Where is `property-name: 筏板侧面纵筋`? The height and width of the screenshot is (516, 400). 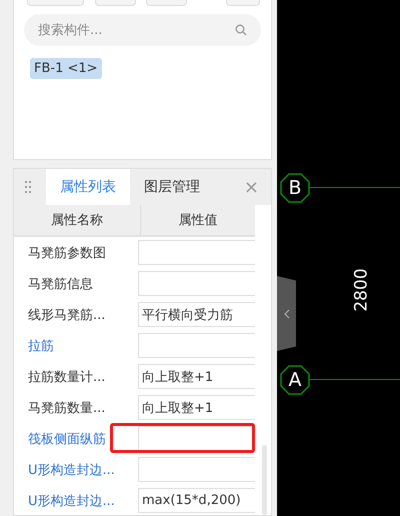 property-name: 筏板侧面纵筋 is located at coordinates (67, 439).